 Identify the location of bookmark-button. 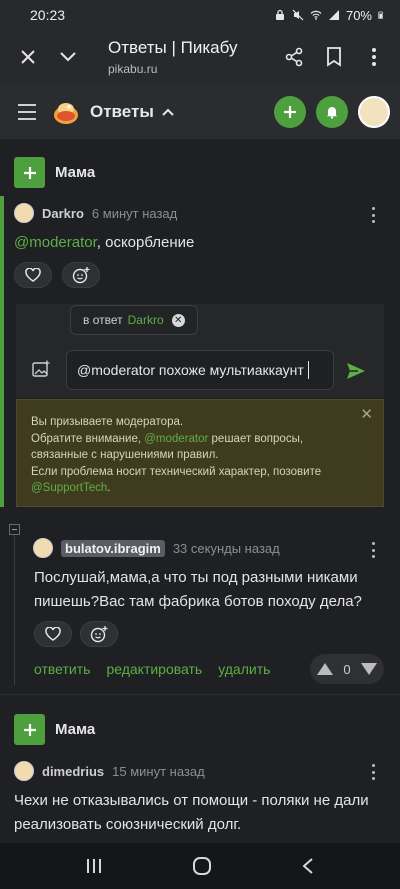
(334, 57).